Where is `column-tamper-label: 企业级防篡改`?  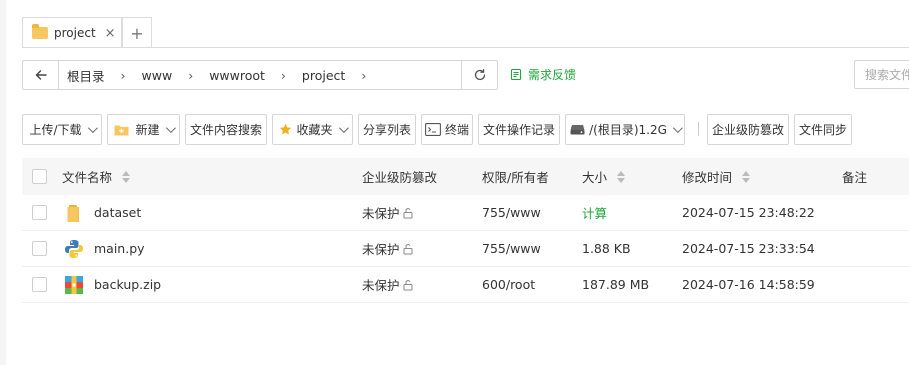
column-tamper-label: 企业级防篡改 is located at coordinates (400, 177).